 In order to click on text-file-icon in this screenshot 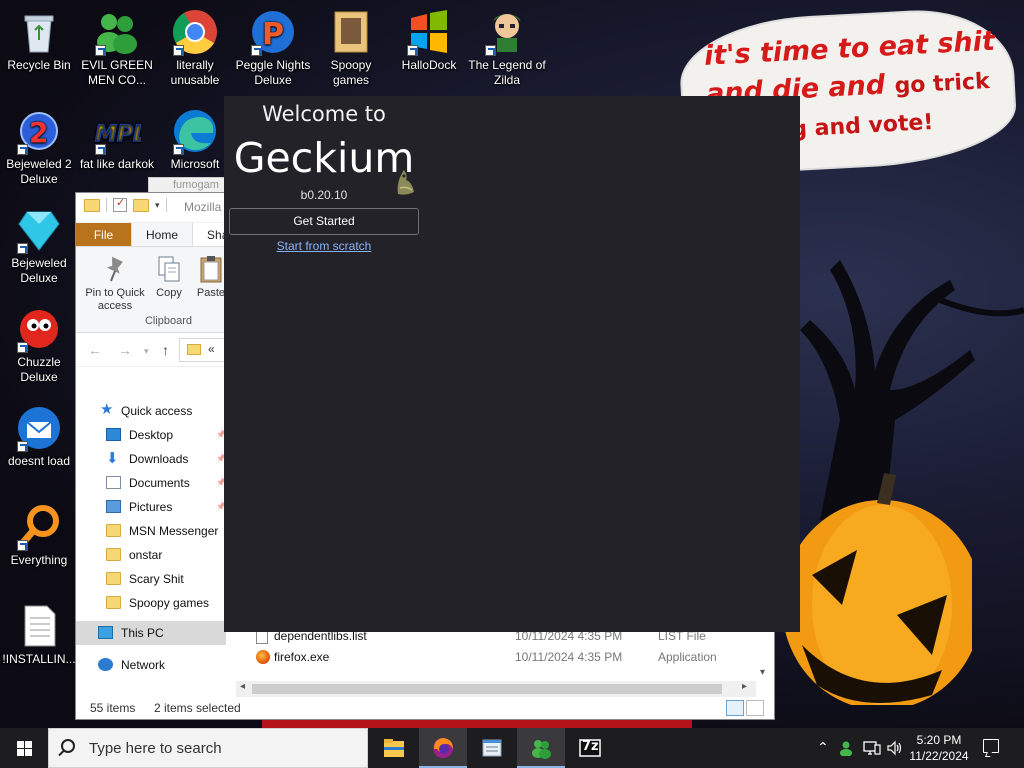, I will do `click(39, 626)`.